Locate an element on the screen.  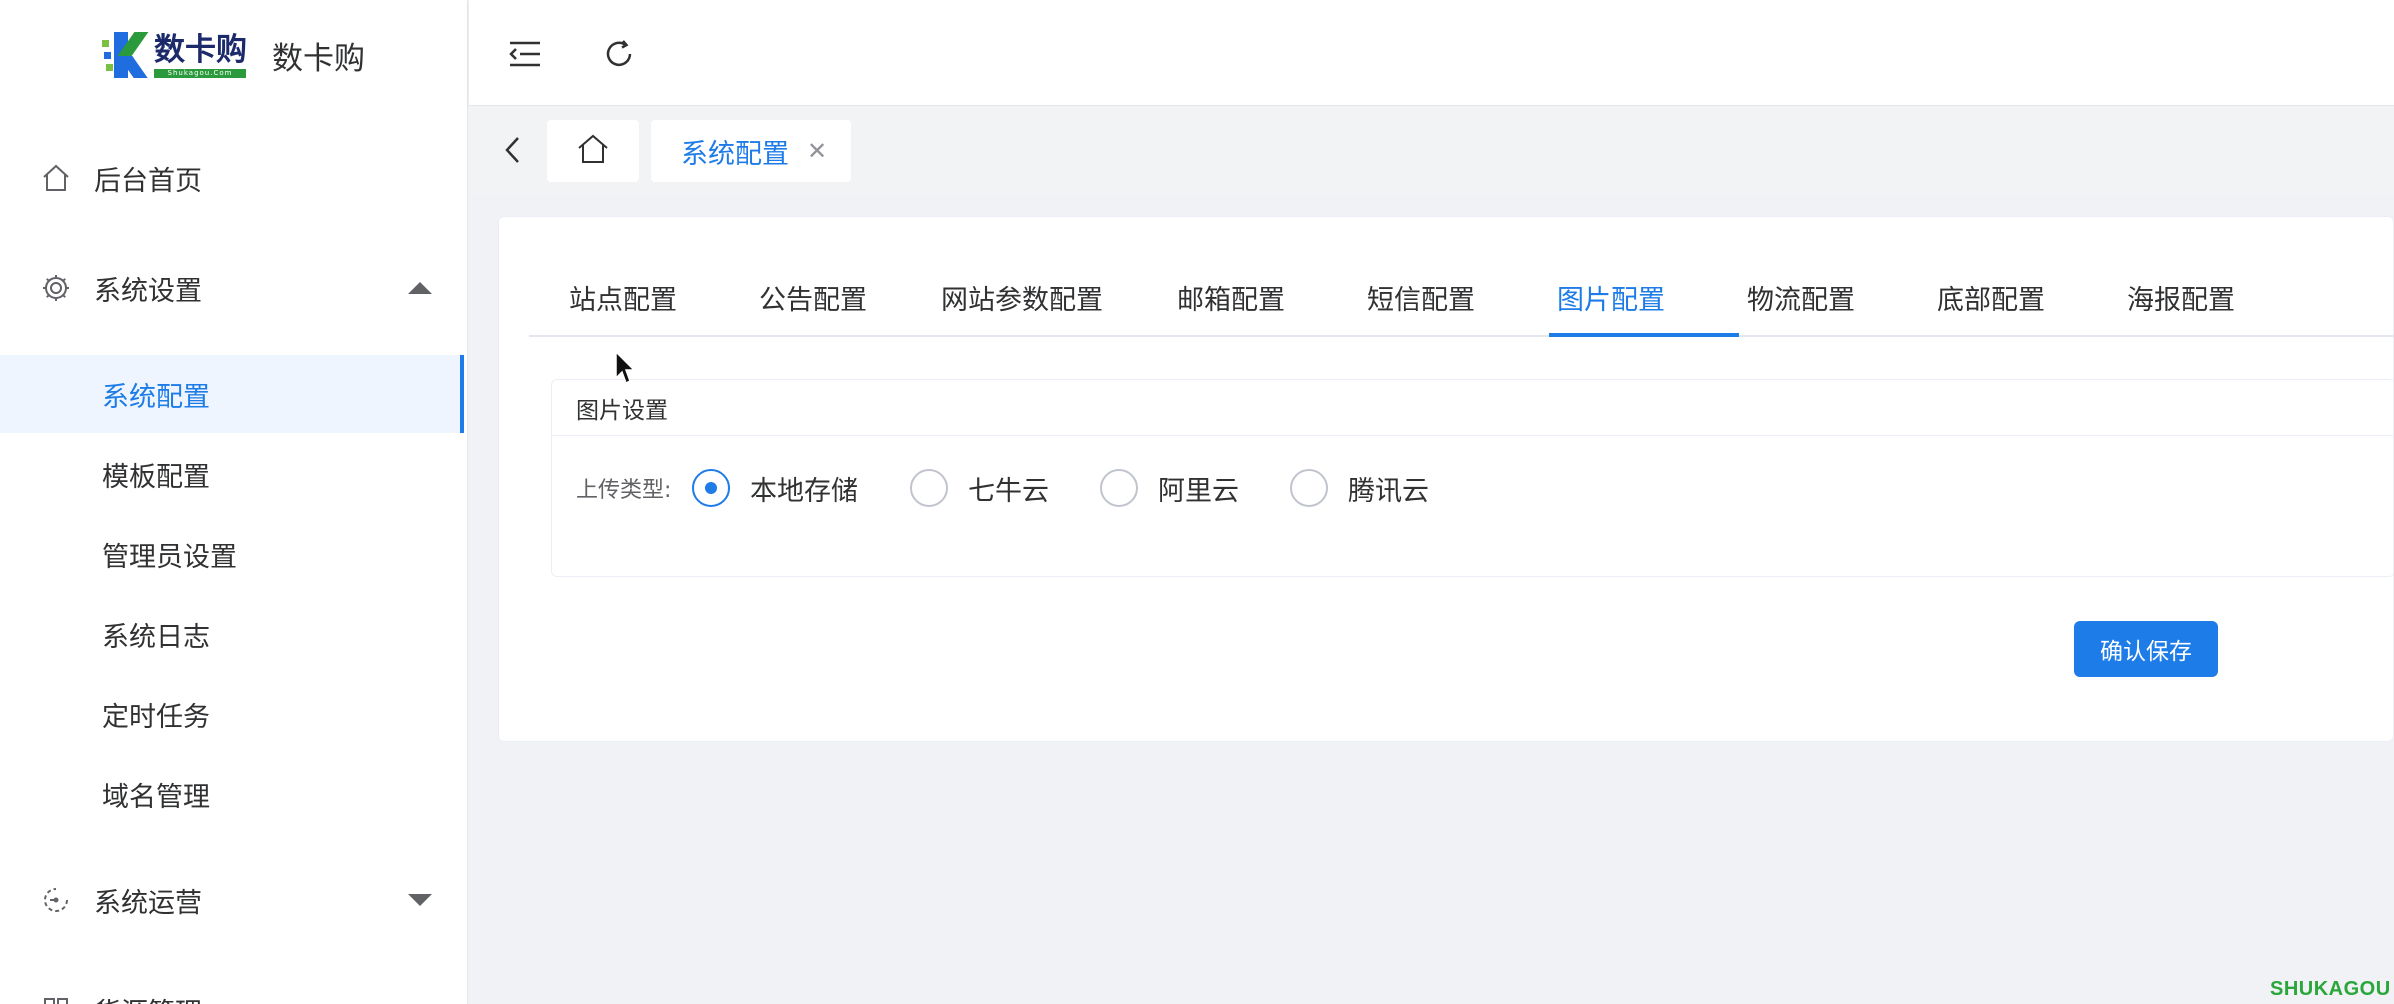
sidebar-subitem-domain-management: 域名管理 is located at coordinates (232, 794).